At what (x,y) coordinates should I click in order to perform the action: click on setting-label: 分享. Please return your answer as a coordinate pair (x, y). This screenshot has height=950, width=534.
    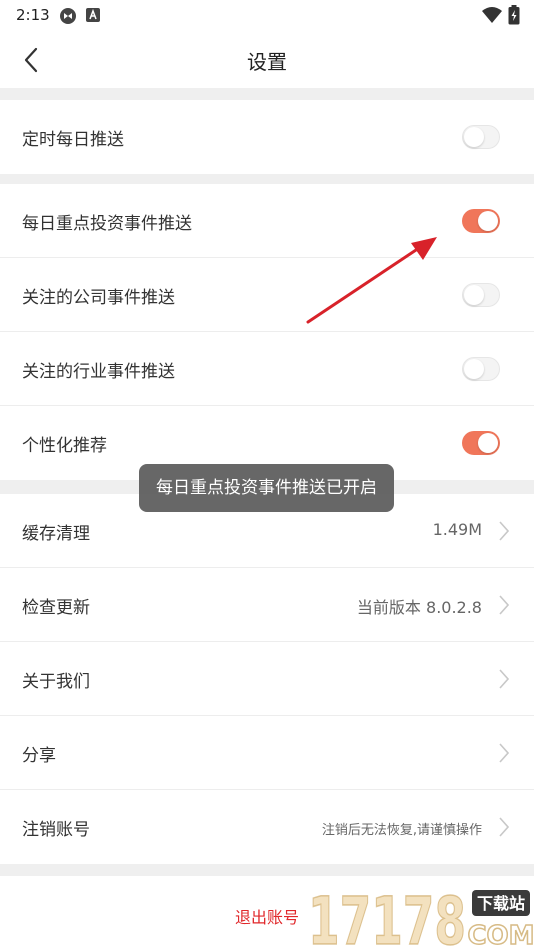
    Looking at the image, I should click on (39, 756).